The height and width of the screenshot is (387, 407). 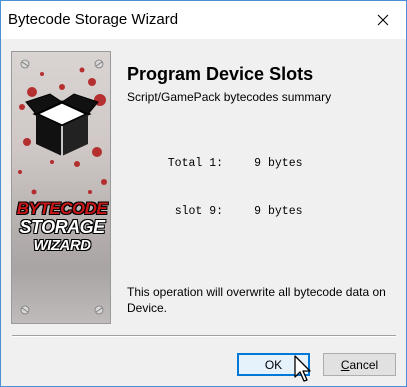 What do you see at coordinates (93, 19) in the screenshot?
I see `window-title: Bytecode Storage Wizard` at bounding box center [93, 19].